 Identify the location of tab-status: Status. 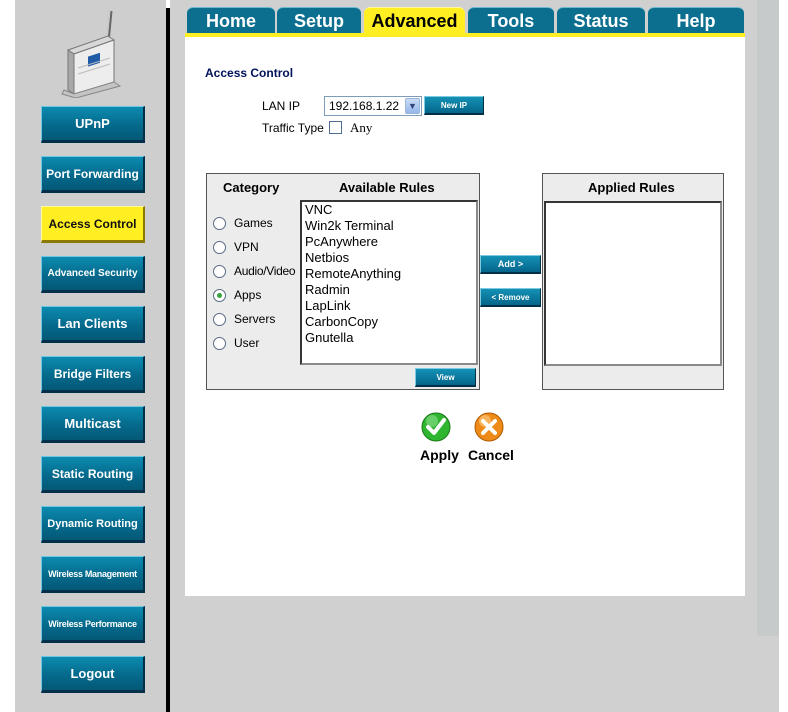
(601, 20).